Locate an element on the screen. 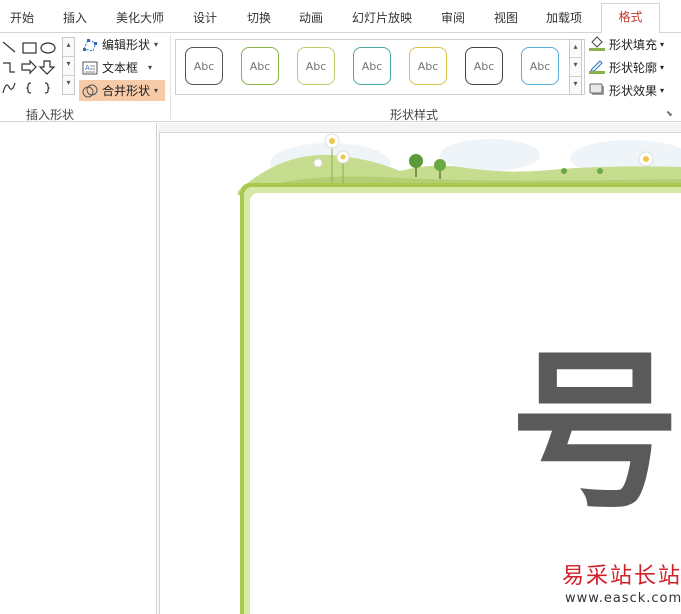  text-box-button: A 文本框 ▾ is located at coordinates (117, 67).